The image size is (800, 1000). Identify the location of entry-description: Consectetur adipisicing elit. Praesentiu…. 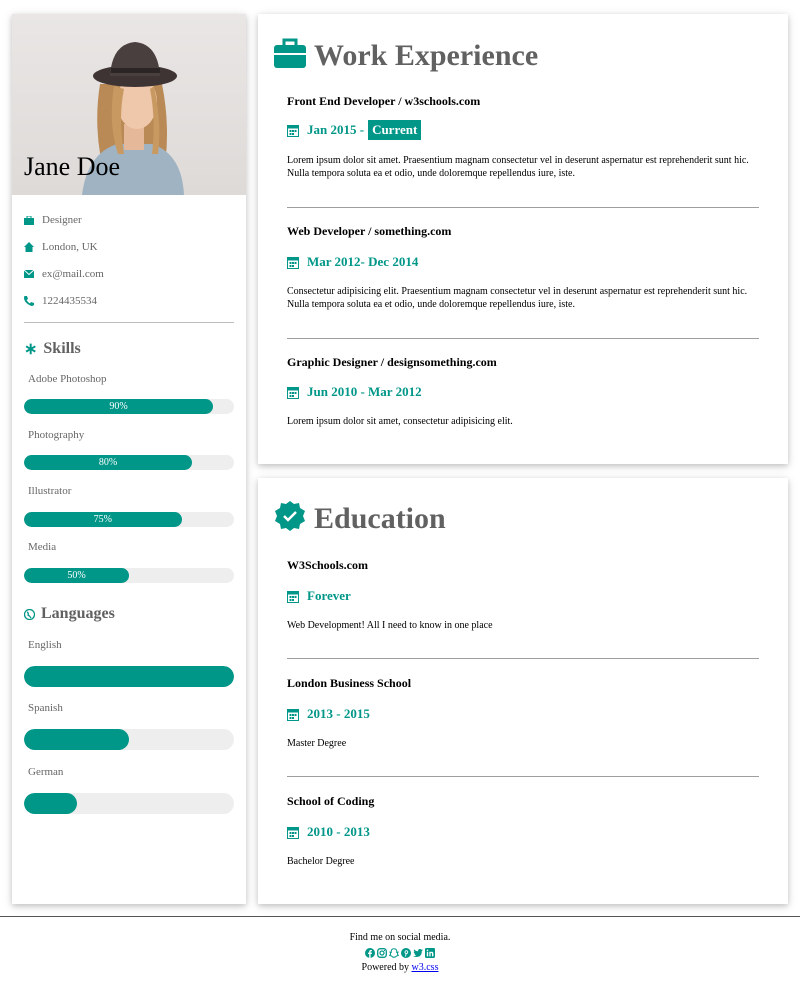
(517, 298).